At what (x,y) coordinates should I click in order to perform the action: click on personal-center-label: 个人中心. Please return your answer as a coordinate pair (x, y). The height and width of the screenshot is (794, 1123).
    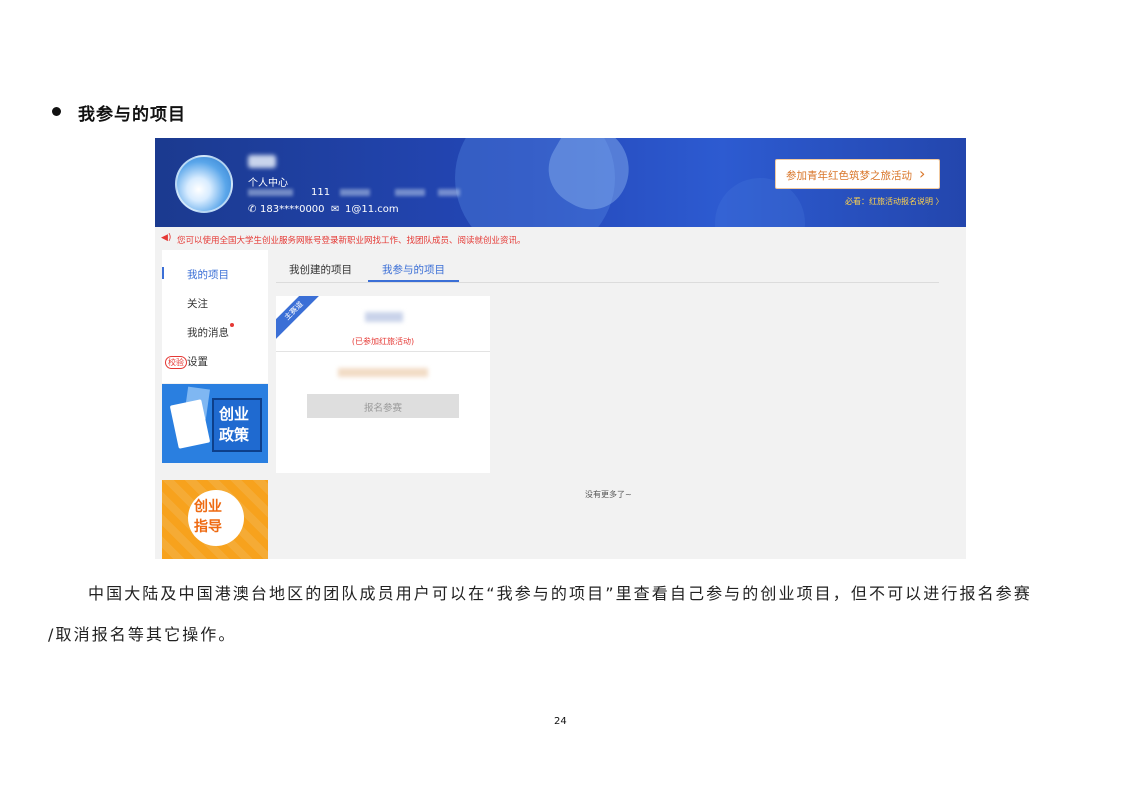
    Looking at the image, I should click on (268, 183).